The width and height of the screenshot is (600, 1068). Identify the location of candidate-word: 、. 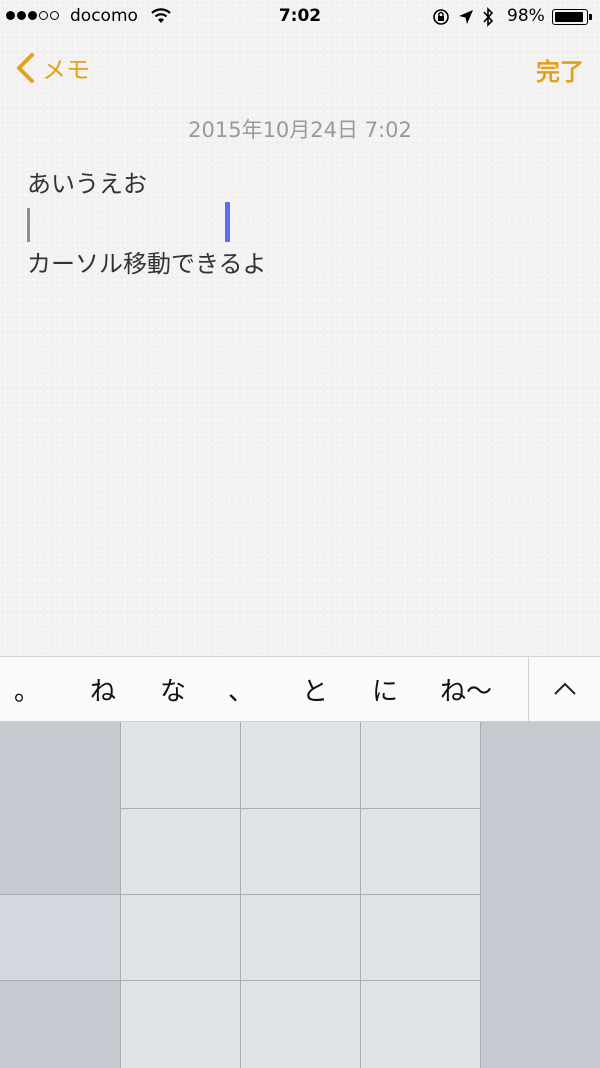
(241, 689).